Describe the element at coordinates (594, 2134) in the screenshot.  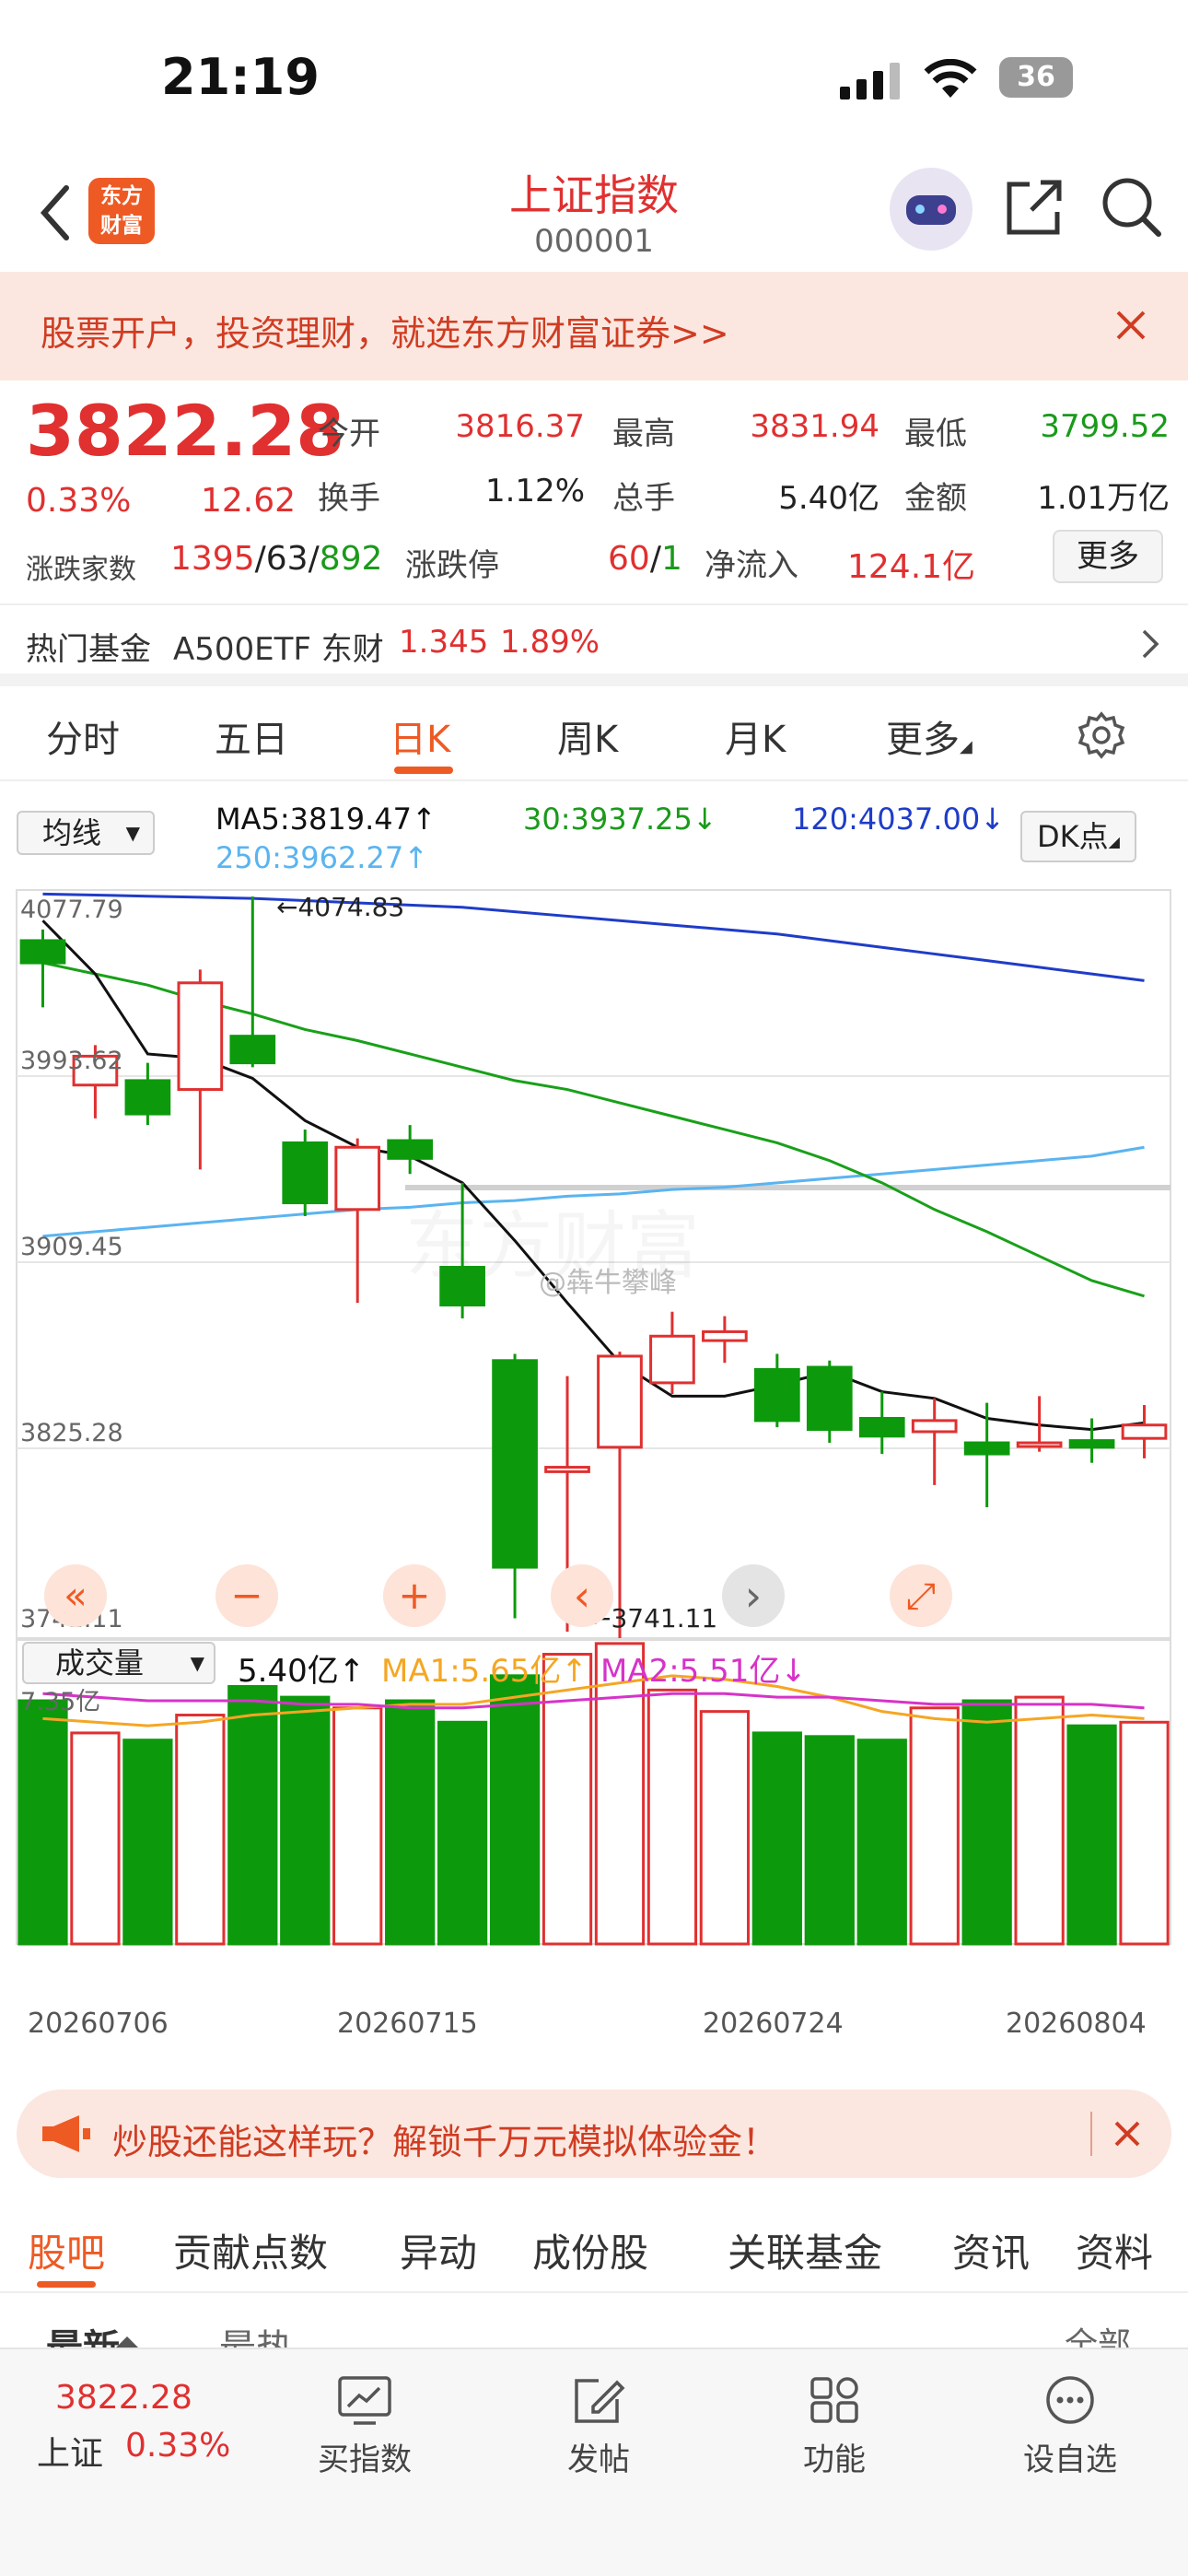
I see `promo-ad-bar: 炒股还能这样玩？解锁千万元模拟体验金！` at that location.